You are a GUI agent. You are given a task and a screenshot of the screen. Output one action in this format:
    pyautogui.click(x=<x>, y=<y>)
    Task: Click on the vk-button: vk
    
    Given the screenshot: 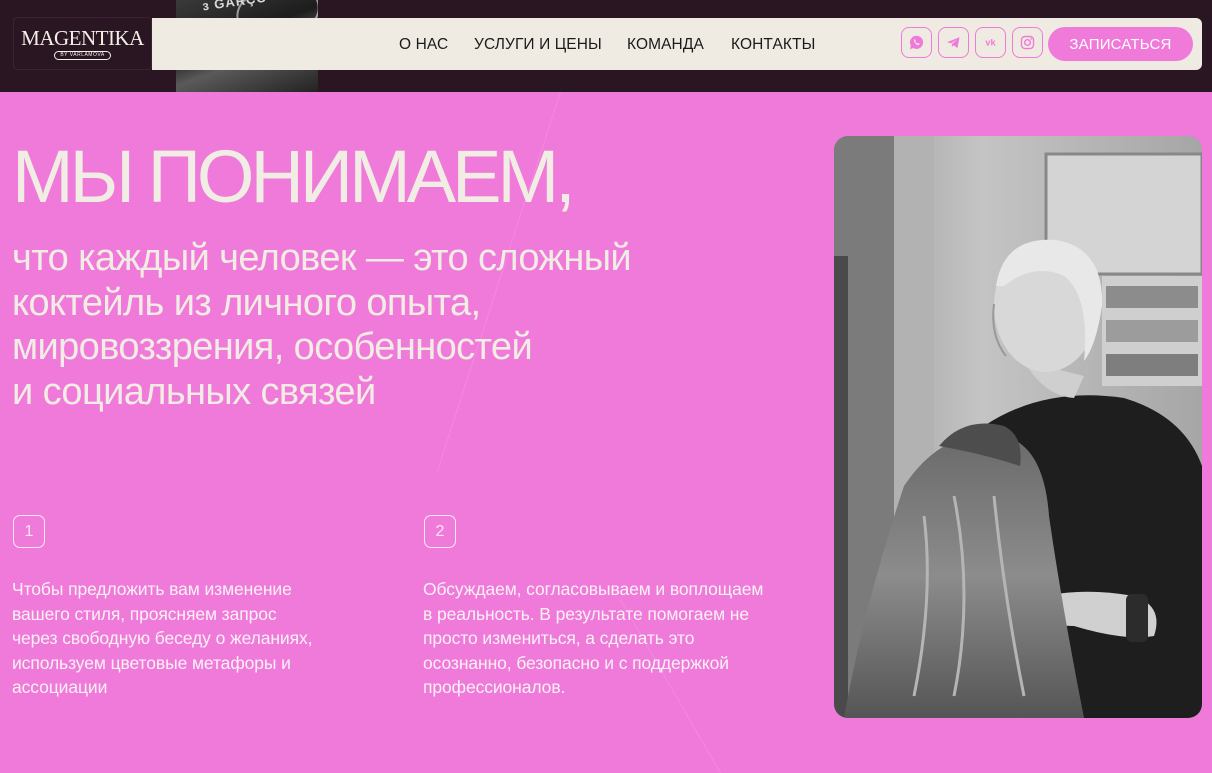 What is the action you would take?
    pyautogui.click(x=990, y=42)
    